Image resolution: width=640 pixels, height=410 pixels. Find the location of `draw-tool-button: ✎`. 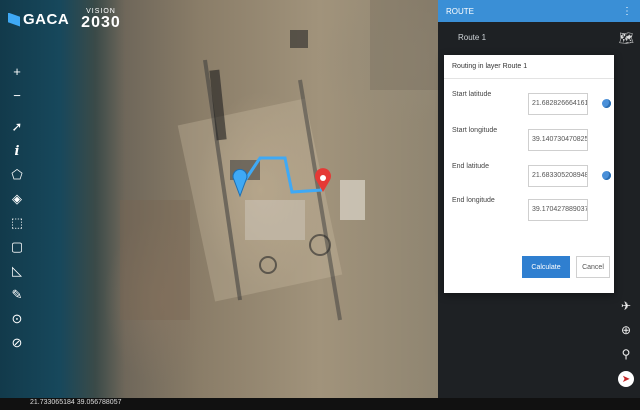

draw-tool-button: ✎ is located at coordinates (17, 295).